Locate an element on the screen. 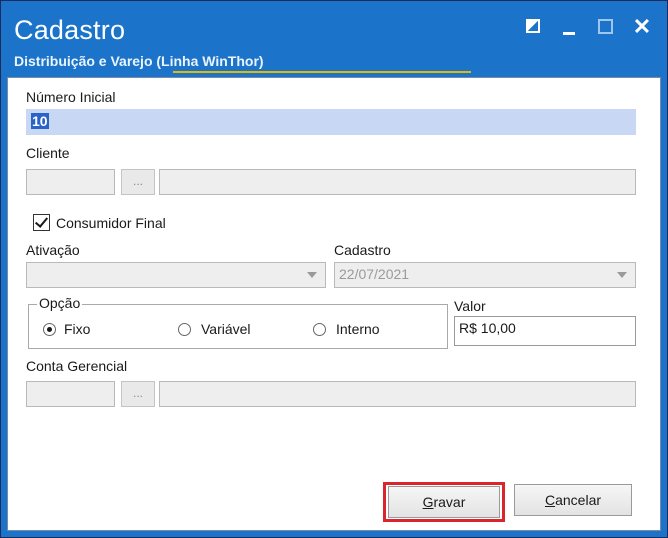 The image size is (668, 538). window-subtitle: Distribuição e Varejo (Linha WinThor) is located at coordinates (139, 61).